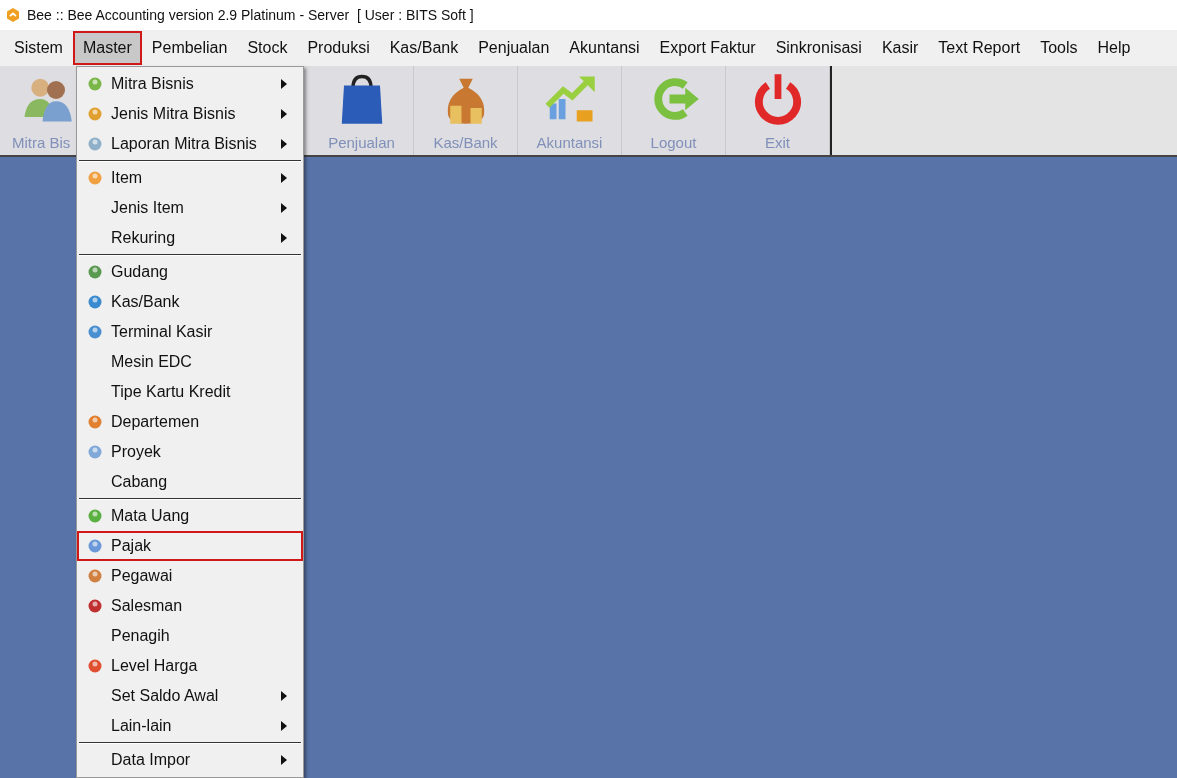  Describe the element at coordinates (190, 666) in the screenshot. I see `menu-item: Level Harga` at that location.